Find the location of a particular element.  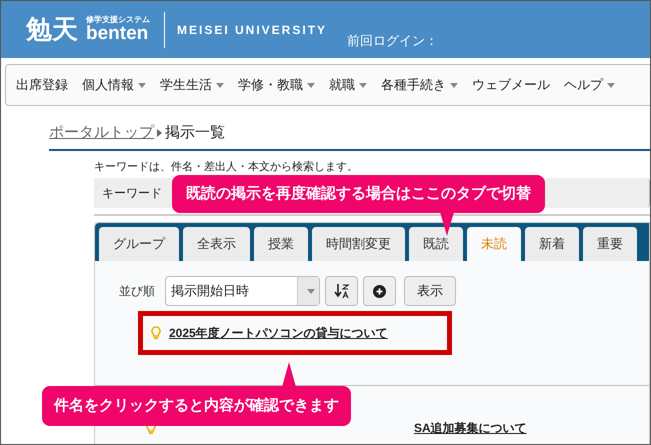

notice-title-link: 2025年度ノートパソコンの貸与について is located at coordinates (278, 333).